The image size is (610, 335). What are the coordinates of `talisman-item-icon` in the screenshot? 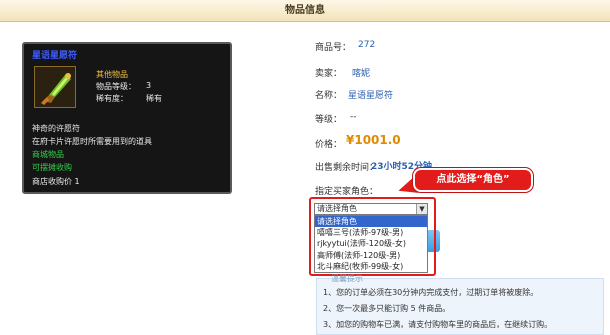 It's located at (55, 87).